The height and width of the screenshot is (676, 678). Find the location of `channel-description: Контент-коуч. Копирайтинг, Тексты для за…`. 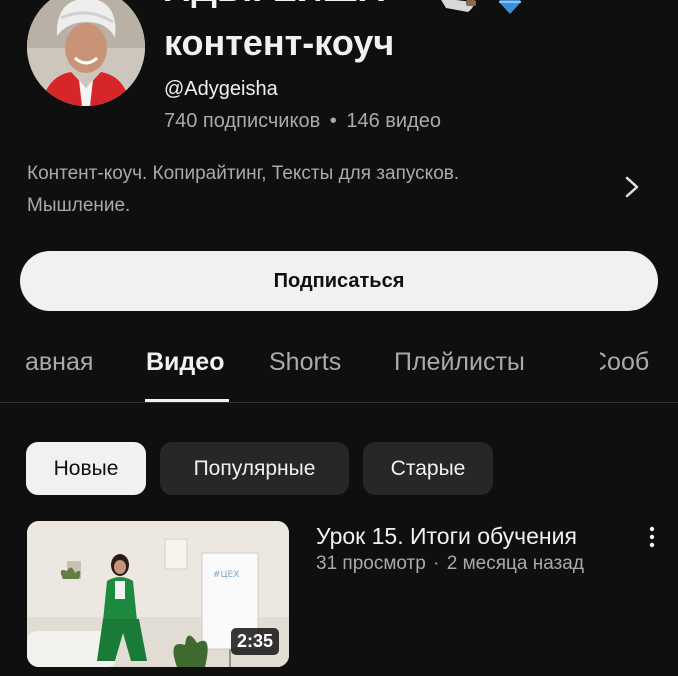

channel-description: Контент-коуч. Копирайтинг, Тексты для за… is located at coordinates (307, 190).